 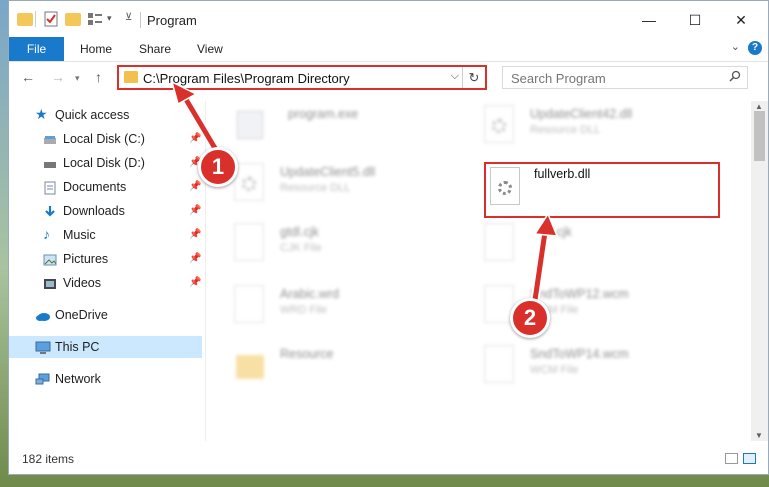 I want to click on step-2-badge: 2, so click(x=530, y=318).